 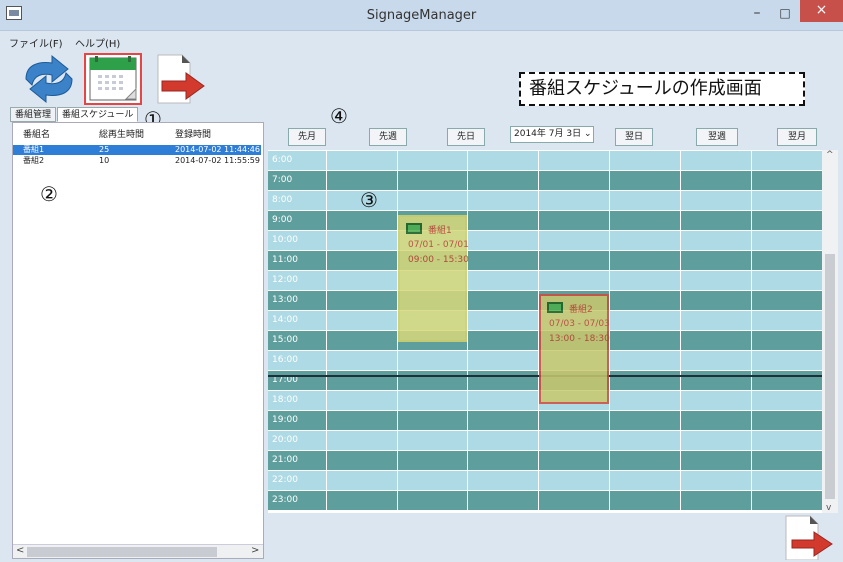 I want to click on date-picker: 2014年 7月 3日 ⌄, so click(x=552, y=134).